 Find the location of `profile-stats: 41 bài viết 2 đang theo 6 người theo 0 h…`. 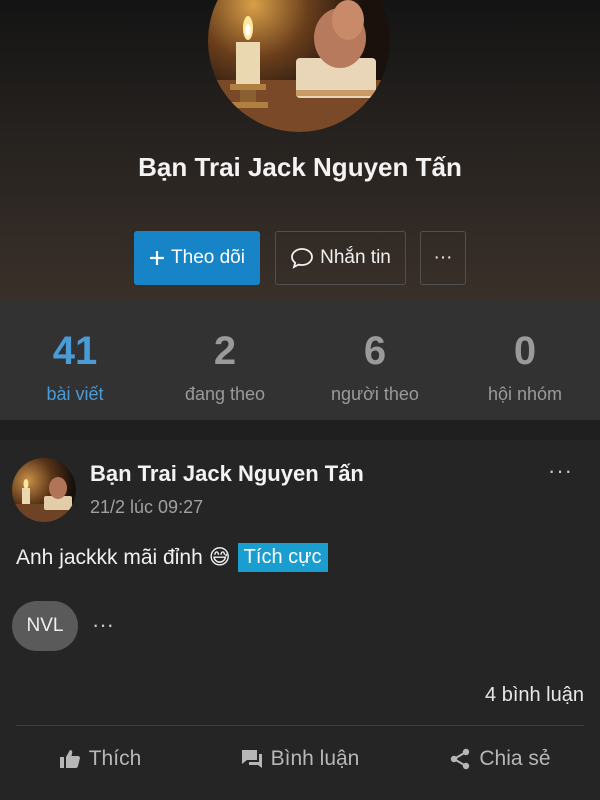

profile-stats: 41 bài viết 2 đang theo 6 người theo 0 h… is located at coordinates (300, 361).